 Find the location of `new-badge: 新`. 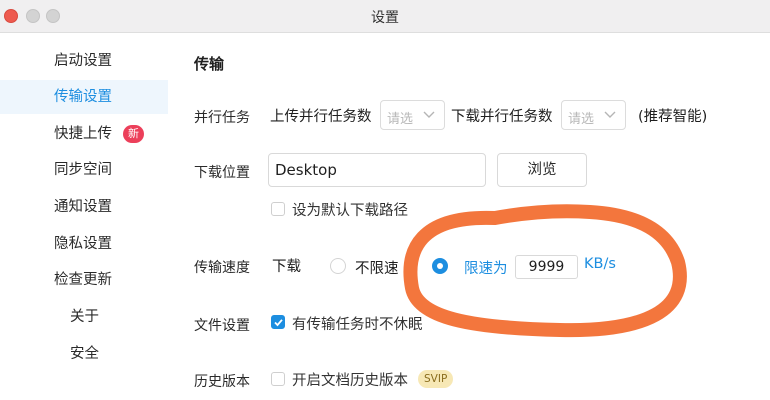

new-badge: 新 is located at coordinates (133, 134).